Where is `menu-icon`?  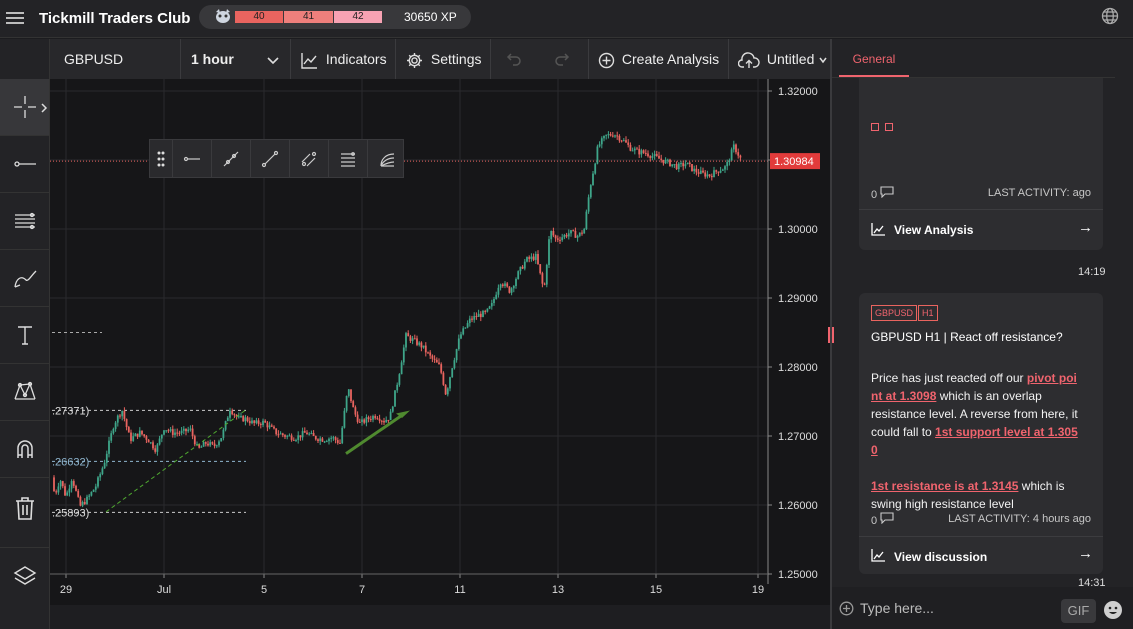
menu-icon is located at coordinates (15, 18).